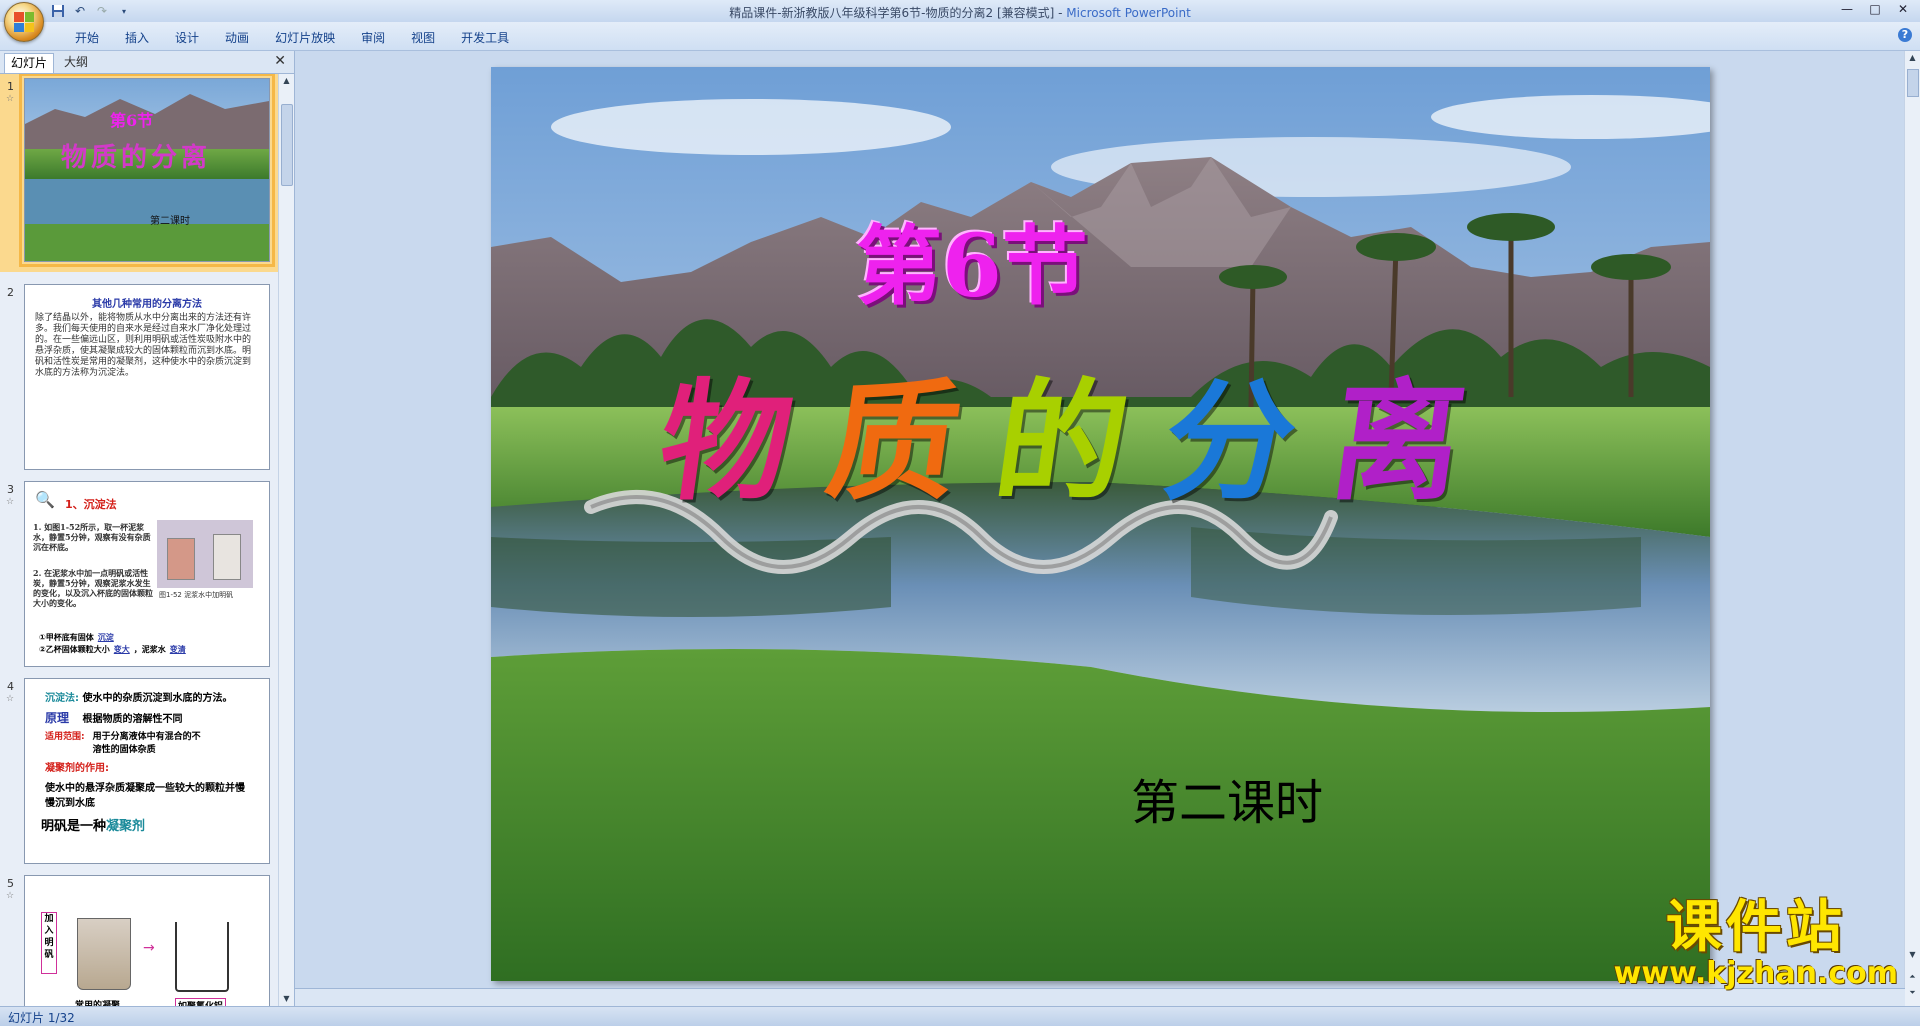 The height and width of the screenshot is (1026, 1920). I want to click on slide-number: 1, so click(10, 86).